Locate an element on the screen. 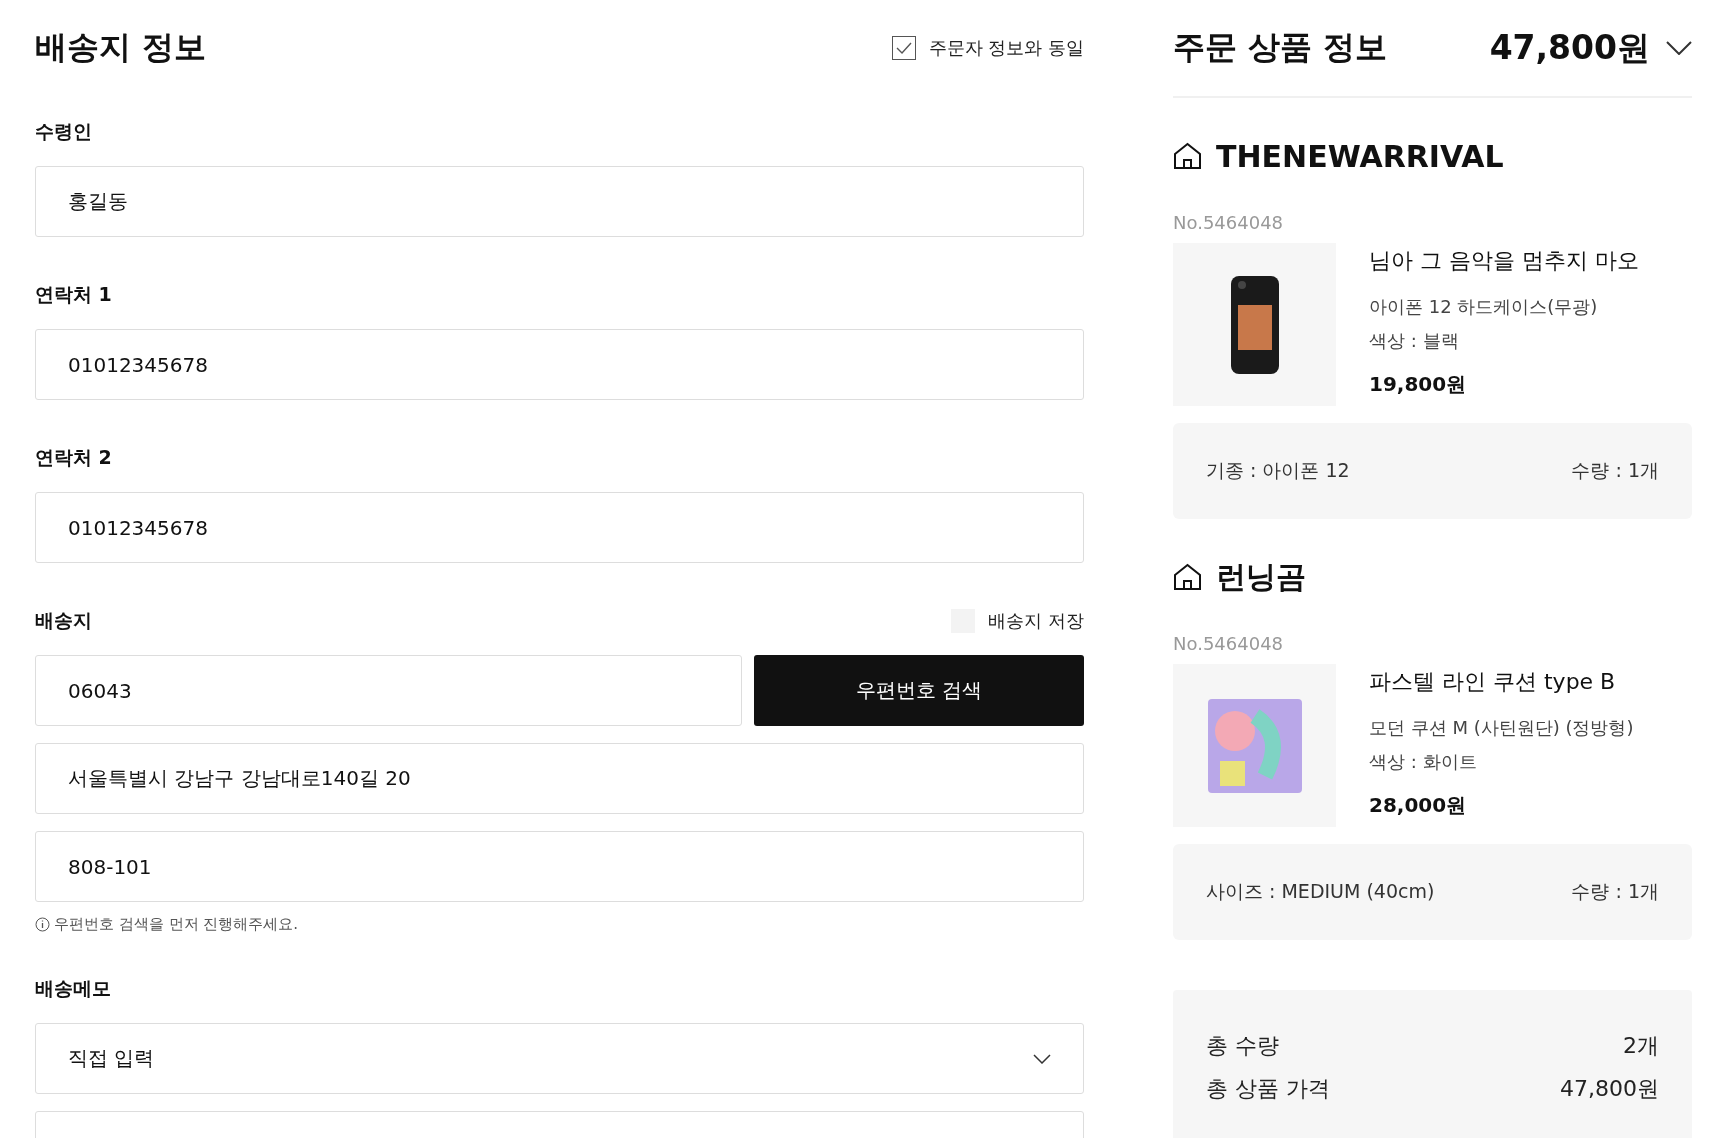 The image size is (1722, 1138). product-color: 색상 : 블랙 is located at coordinates (1414, 341).